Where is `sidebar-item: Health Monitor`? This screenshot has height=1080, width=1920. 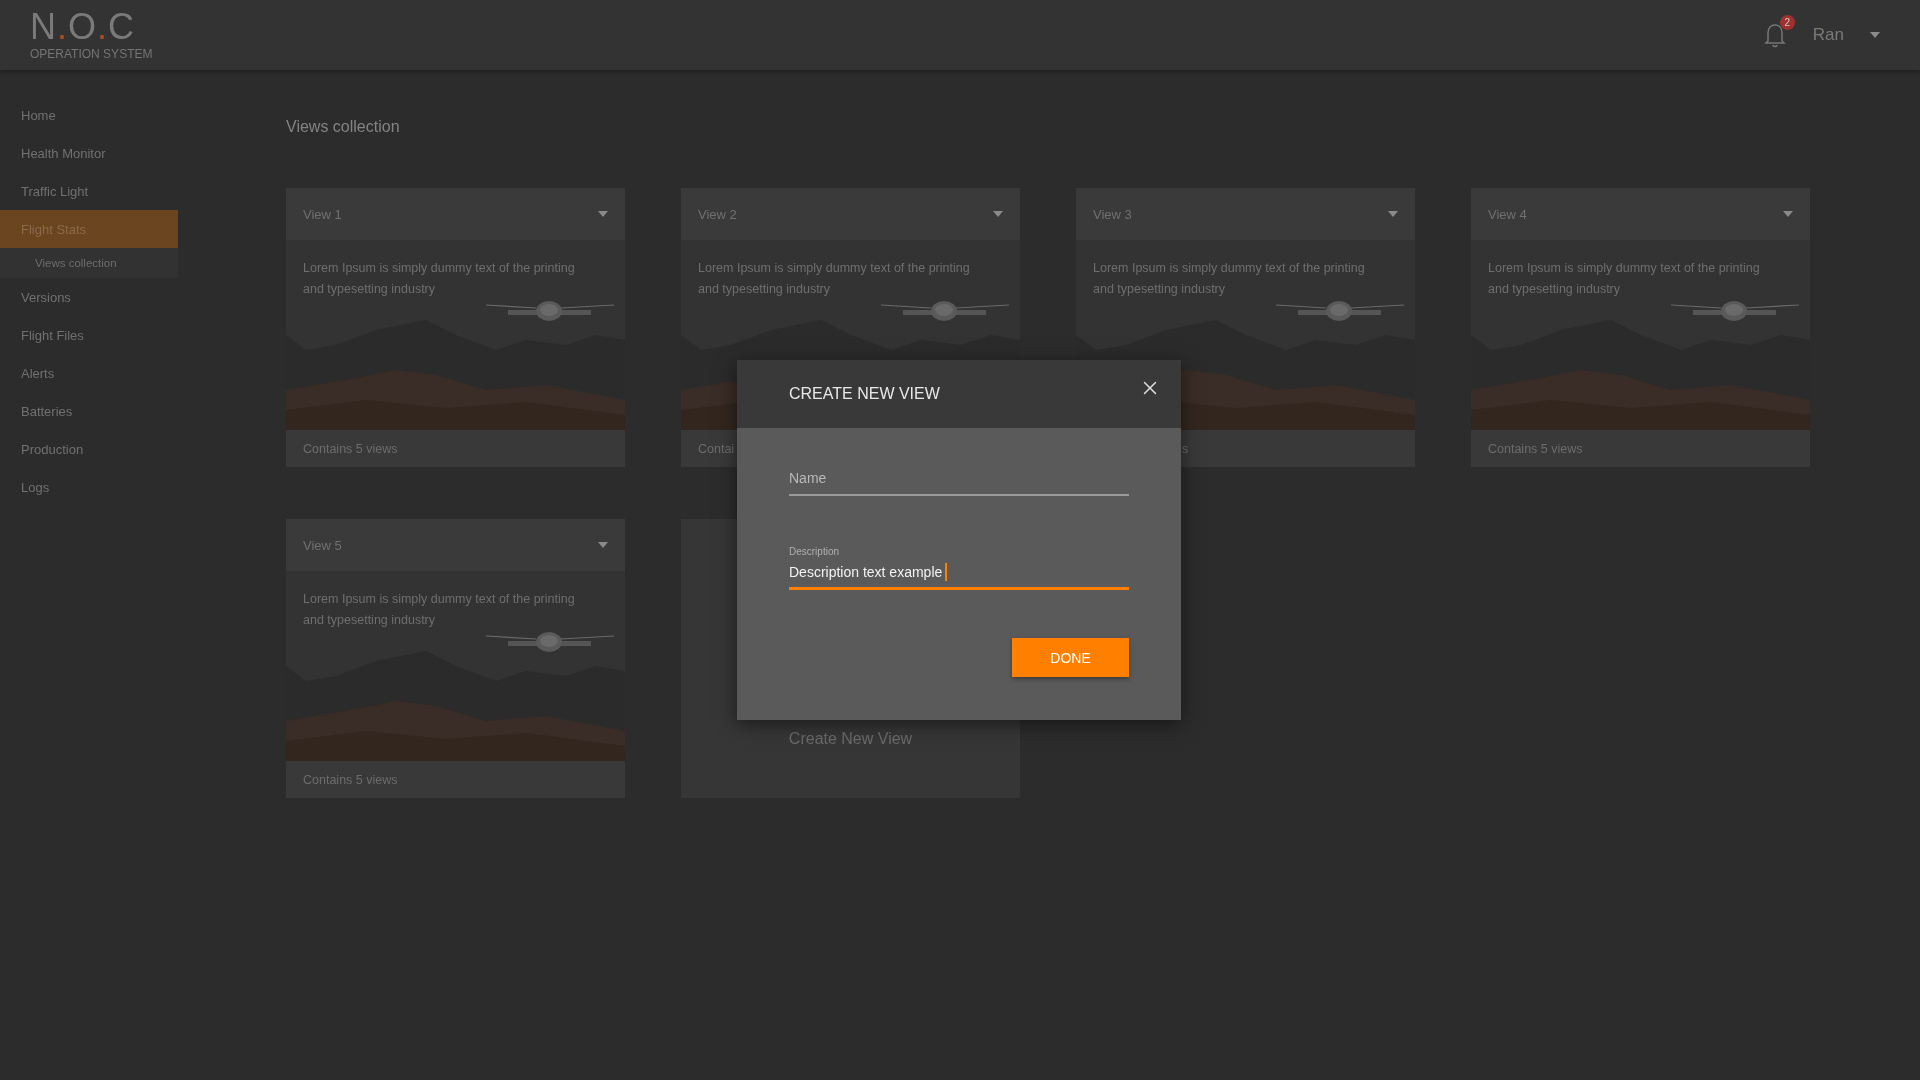 sidebar-item: Health Monitor is located at coordinates (89, 153).